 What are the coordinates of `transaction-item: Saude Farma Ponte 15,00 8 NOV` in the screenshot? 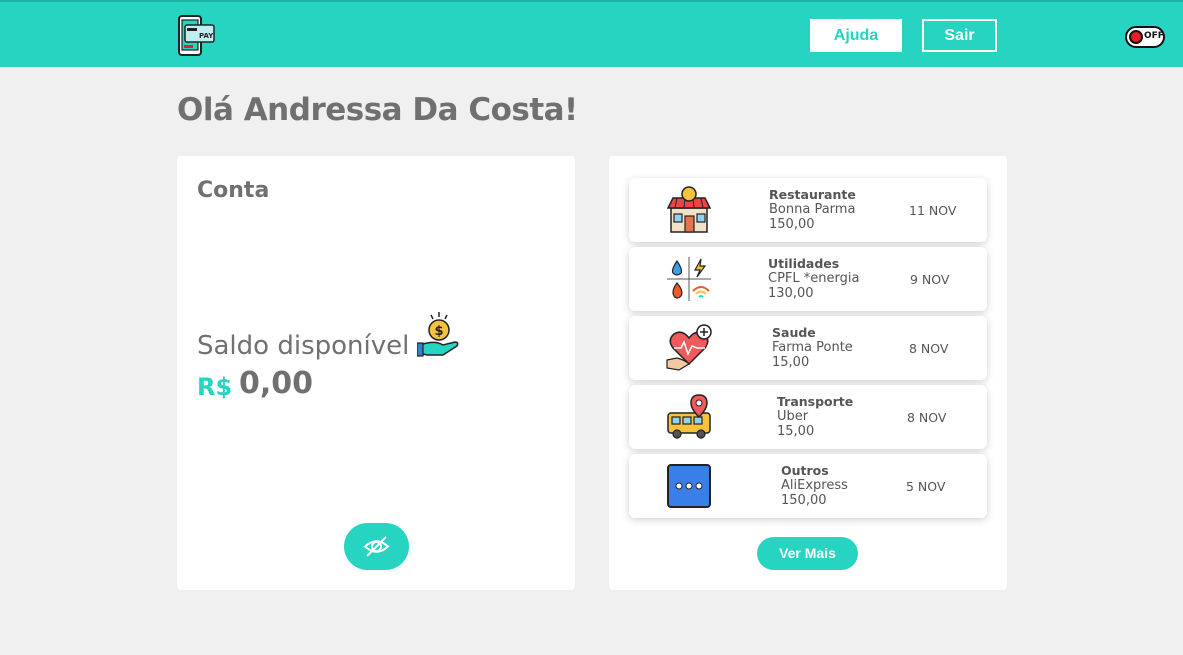 It's located at (808, 348).